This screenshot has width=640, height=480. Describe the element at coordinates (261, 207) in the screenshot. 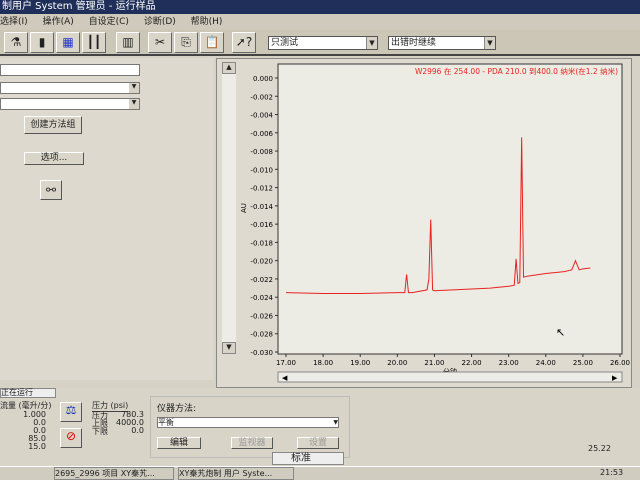

I see `y-tick-label: -0.014` at that location.